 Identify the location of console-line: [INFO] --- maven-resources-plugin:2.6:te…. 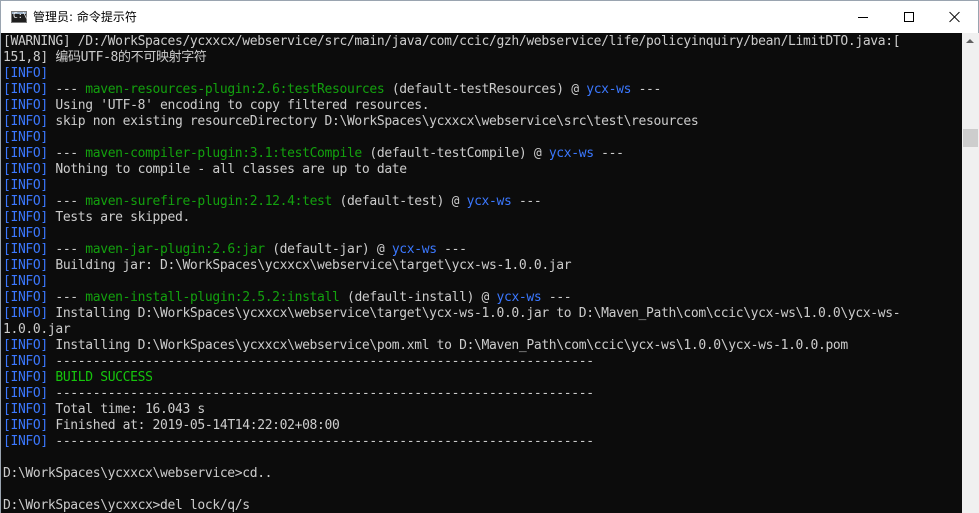
(482, 90).